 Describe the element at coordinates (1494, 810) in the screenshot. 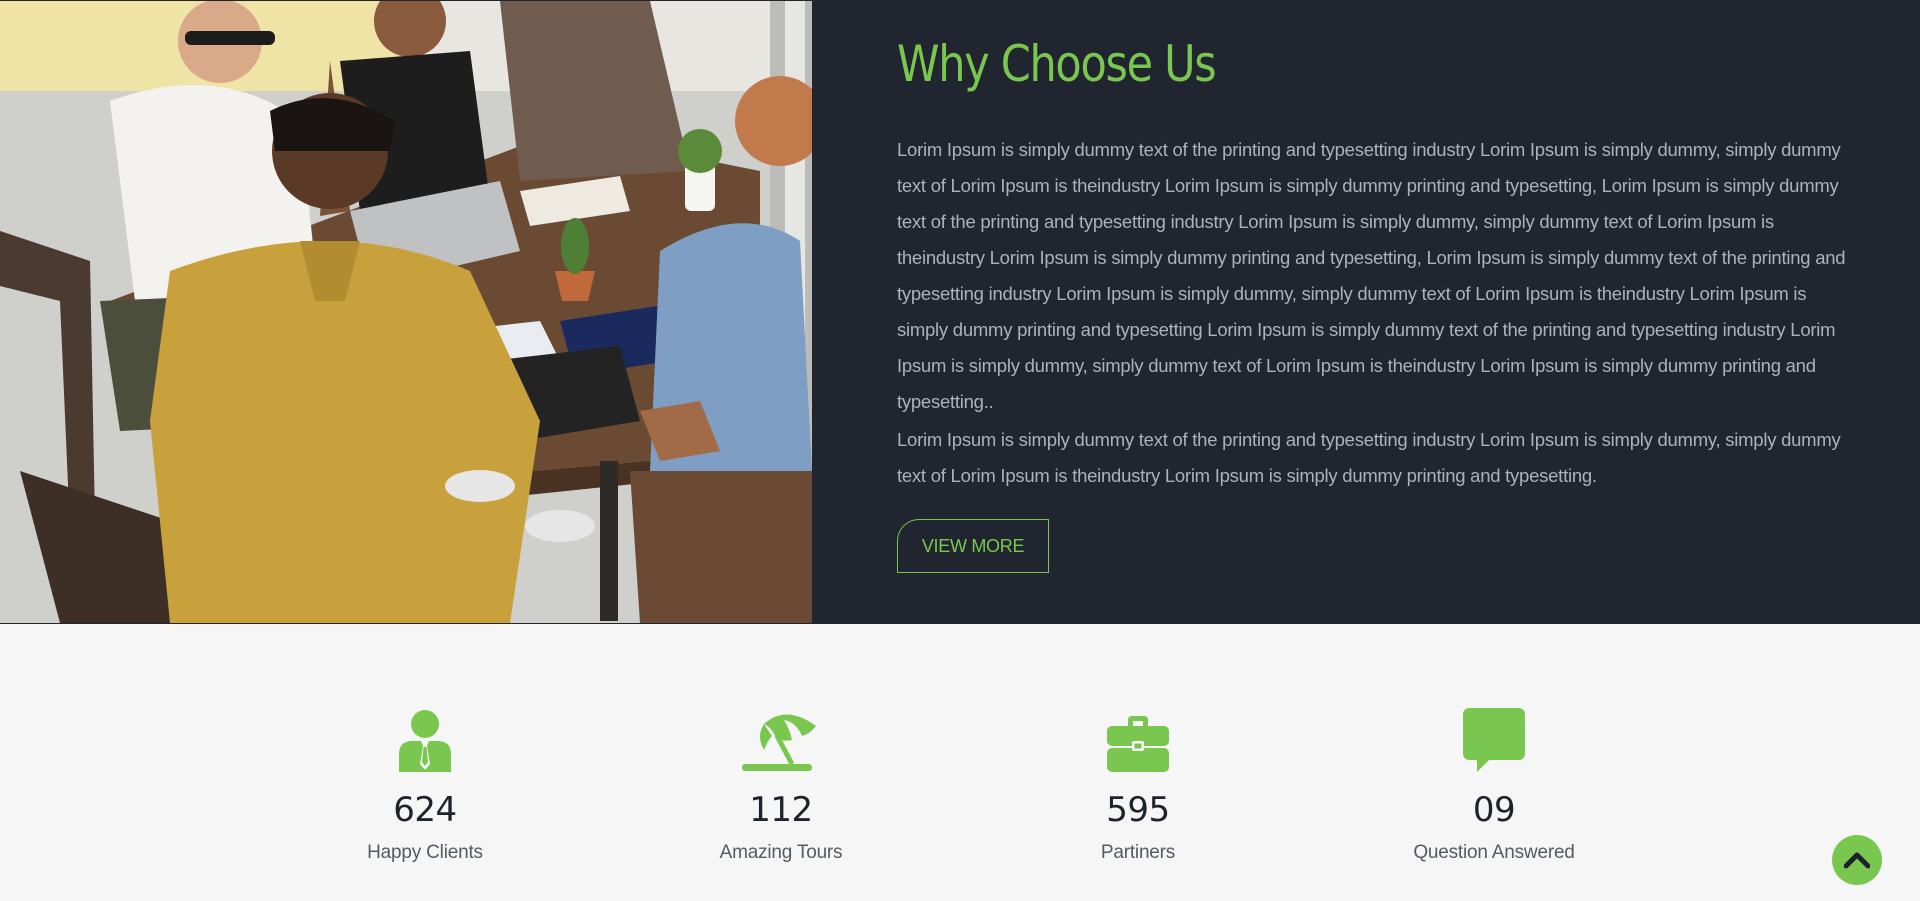

I see `stat-number: 09` at that location.